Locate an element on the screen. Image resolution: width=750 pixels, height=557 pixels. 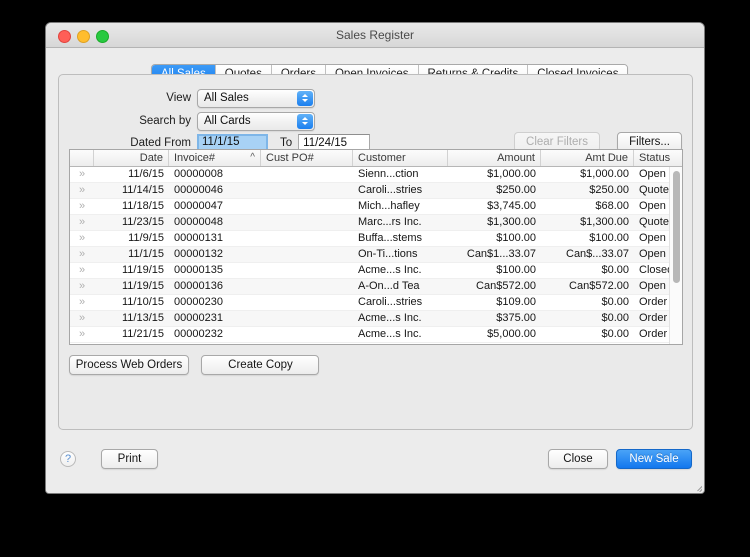
cell-date: 11/9/15 is located at coordinates (146, 238).